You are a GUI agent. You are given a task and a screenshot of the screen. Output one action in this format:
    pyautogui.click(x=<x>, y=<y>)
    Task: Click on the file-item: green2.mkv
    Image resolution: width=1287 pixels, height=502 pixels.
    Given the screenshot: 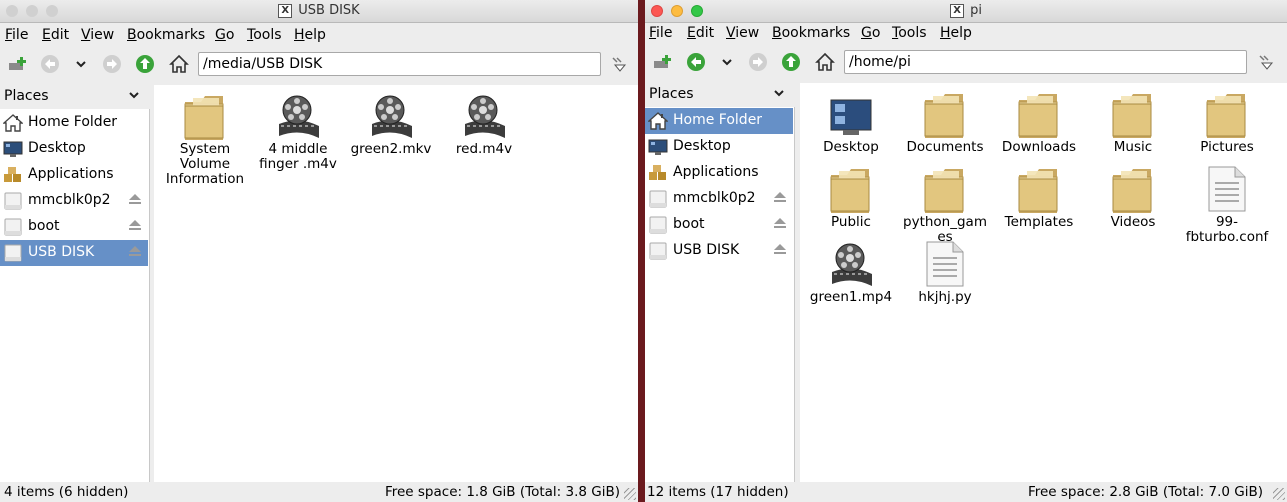 What is the action you would take?
    pyautogui.click(x=391, y=121)
    